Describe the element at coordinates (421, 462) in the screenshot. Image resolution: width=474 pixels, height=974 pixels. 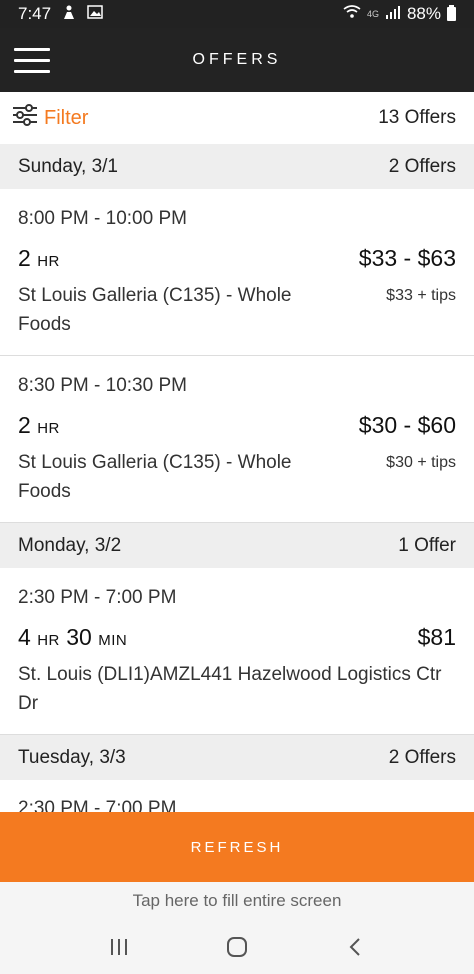
I see `offer-tips: $30 + tips` at that location.